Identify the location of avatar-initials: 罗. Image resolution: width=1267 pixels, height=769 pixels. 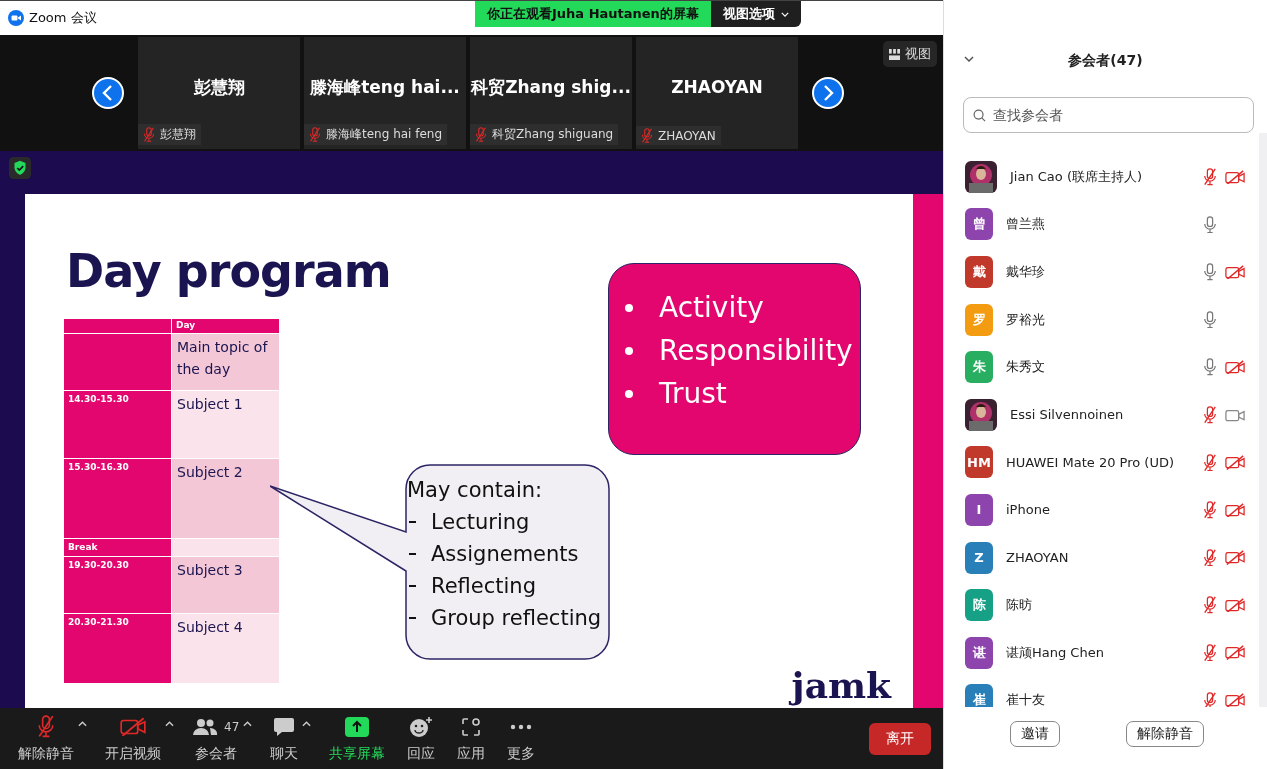
(979, 319).